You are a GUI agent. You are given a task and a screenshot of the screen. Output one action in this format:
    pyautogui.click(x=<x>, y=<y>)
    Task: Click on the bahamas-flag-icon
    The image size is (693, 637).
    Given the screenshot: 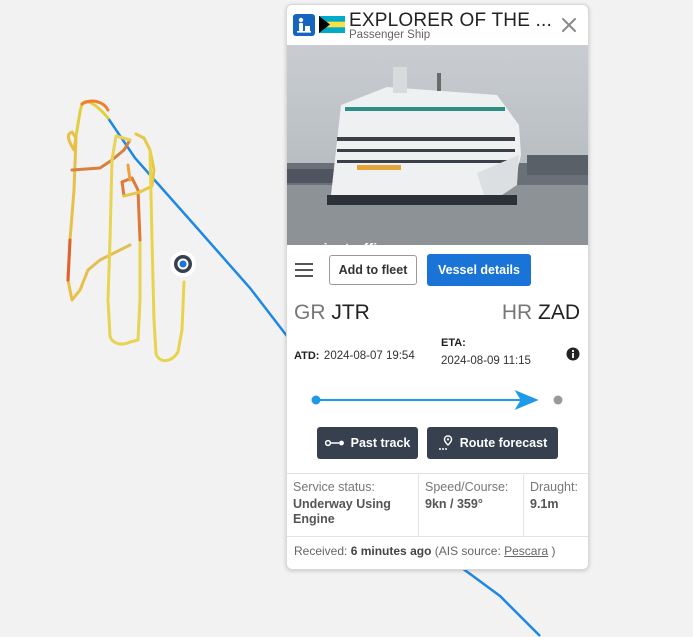 What is the action you would take?
    pyautogui.click(x=332, y=24)
    